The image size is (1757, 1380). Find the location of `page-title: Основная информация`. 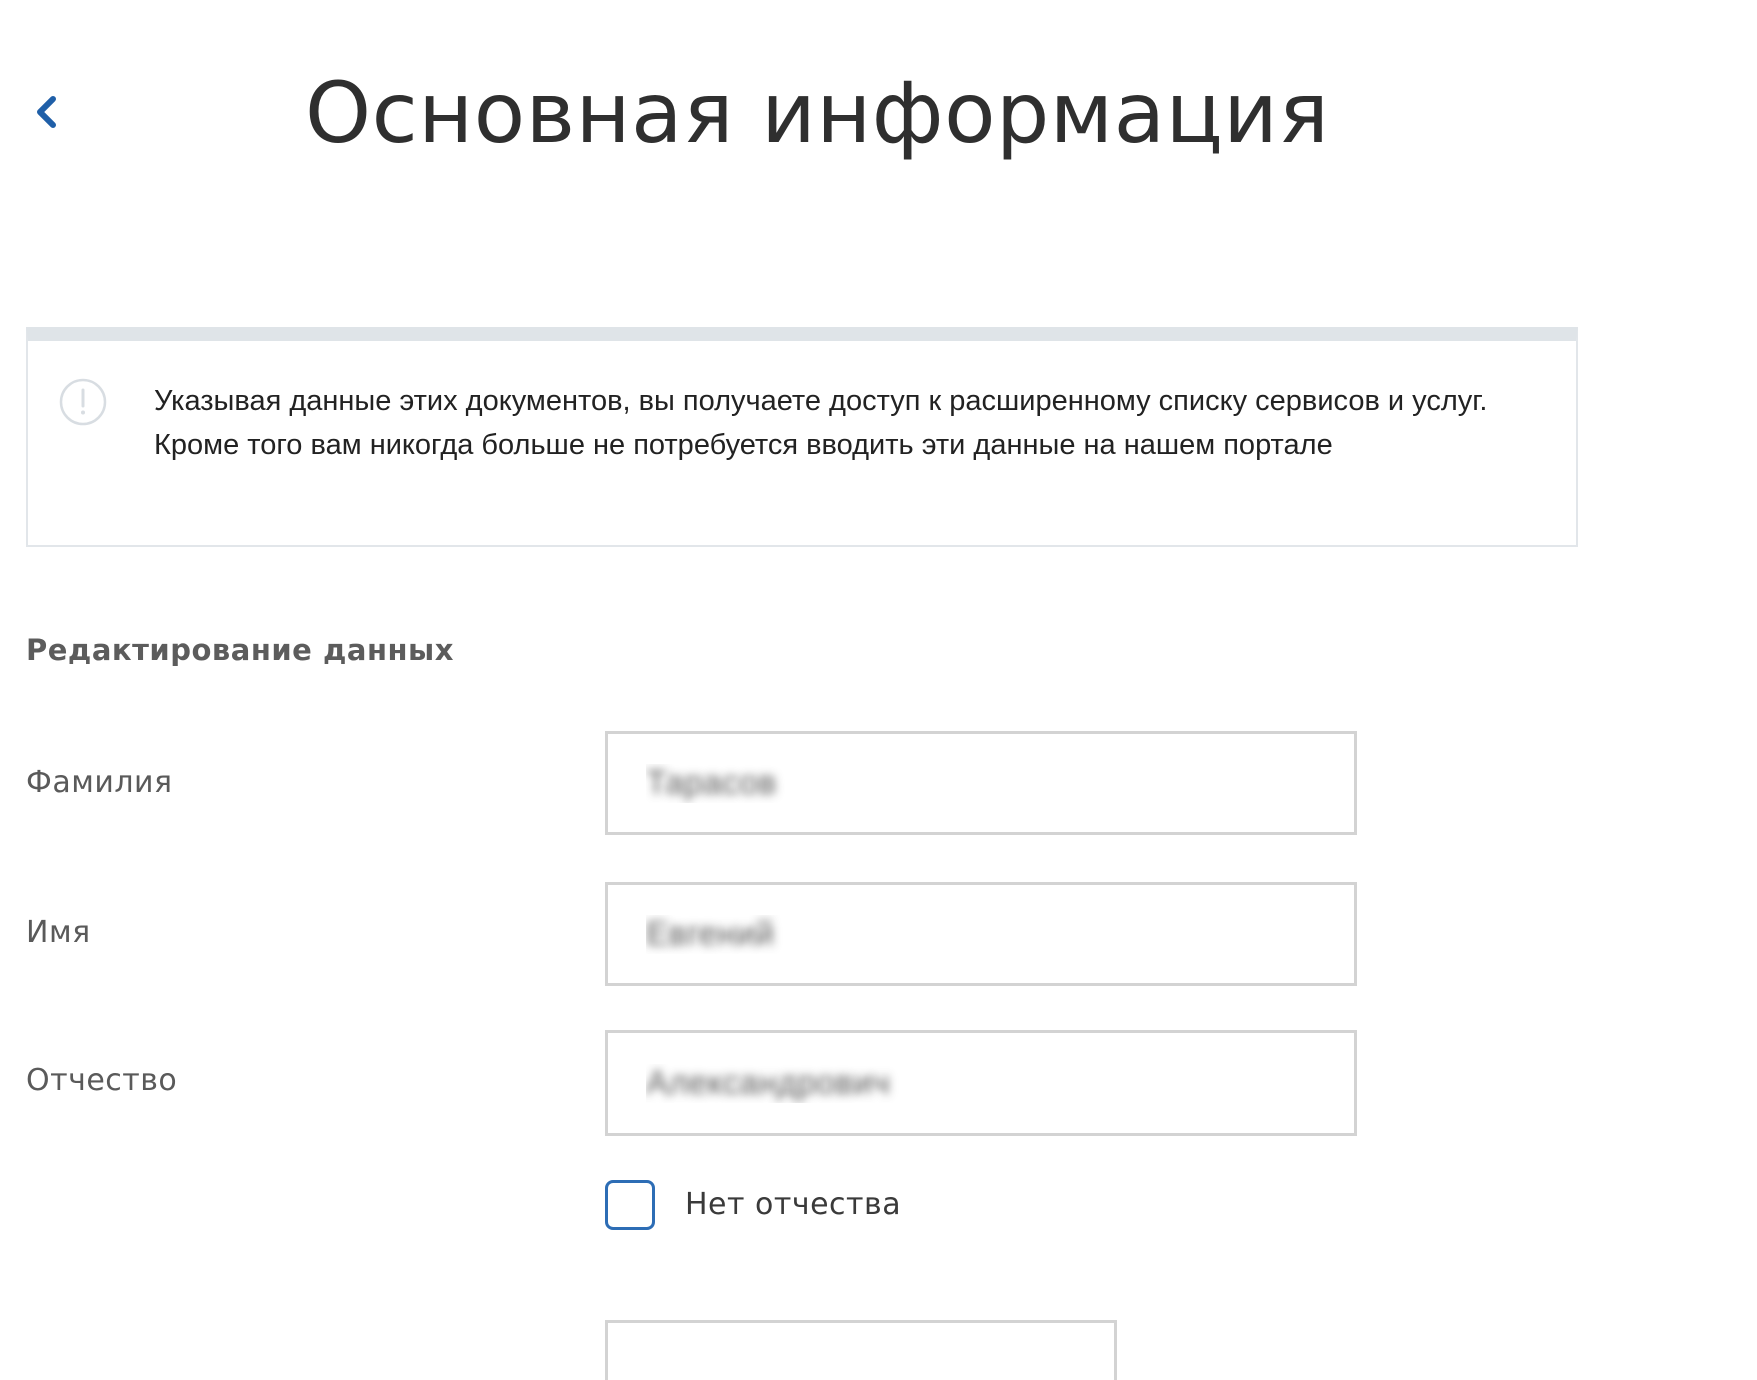

page-title: Основная информация is located at coordinates (817, 113).